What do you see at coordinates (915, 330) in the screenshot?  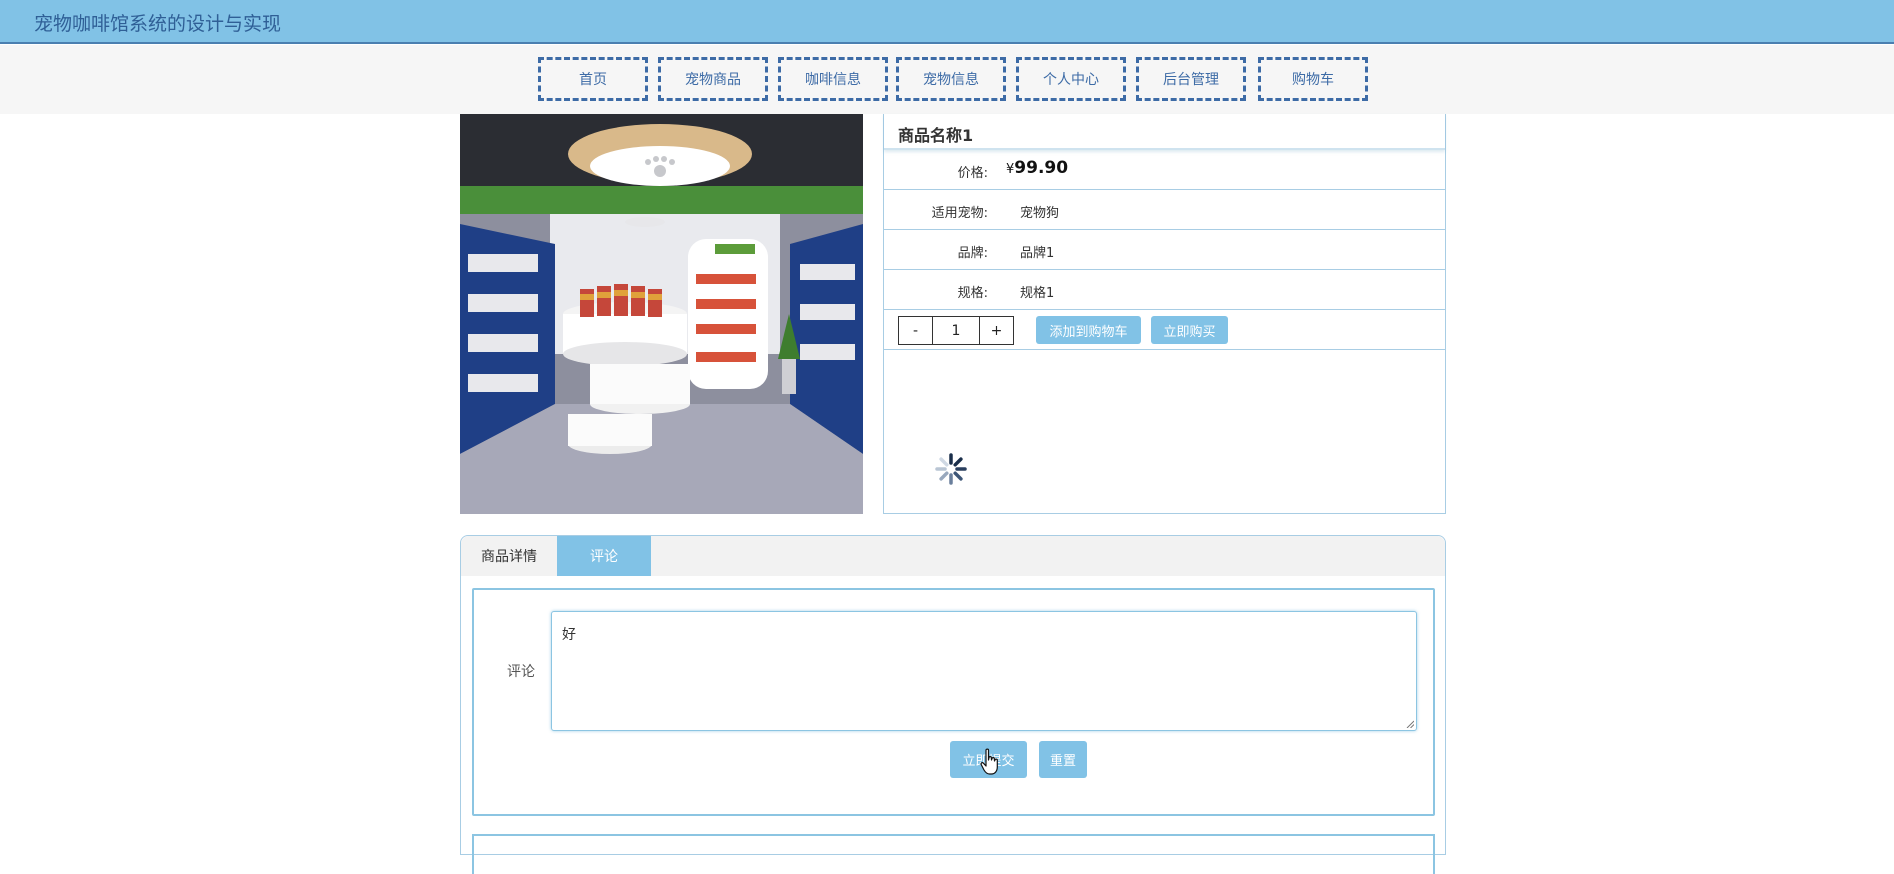 I see `decrease-quantity-button: -` at bounding box center [915, 330].